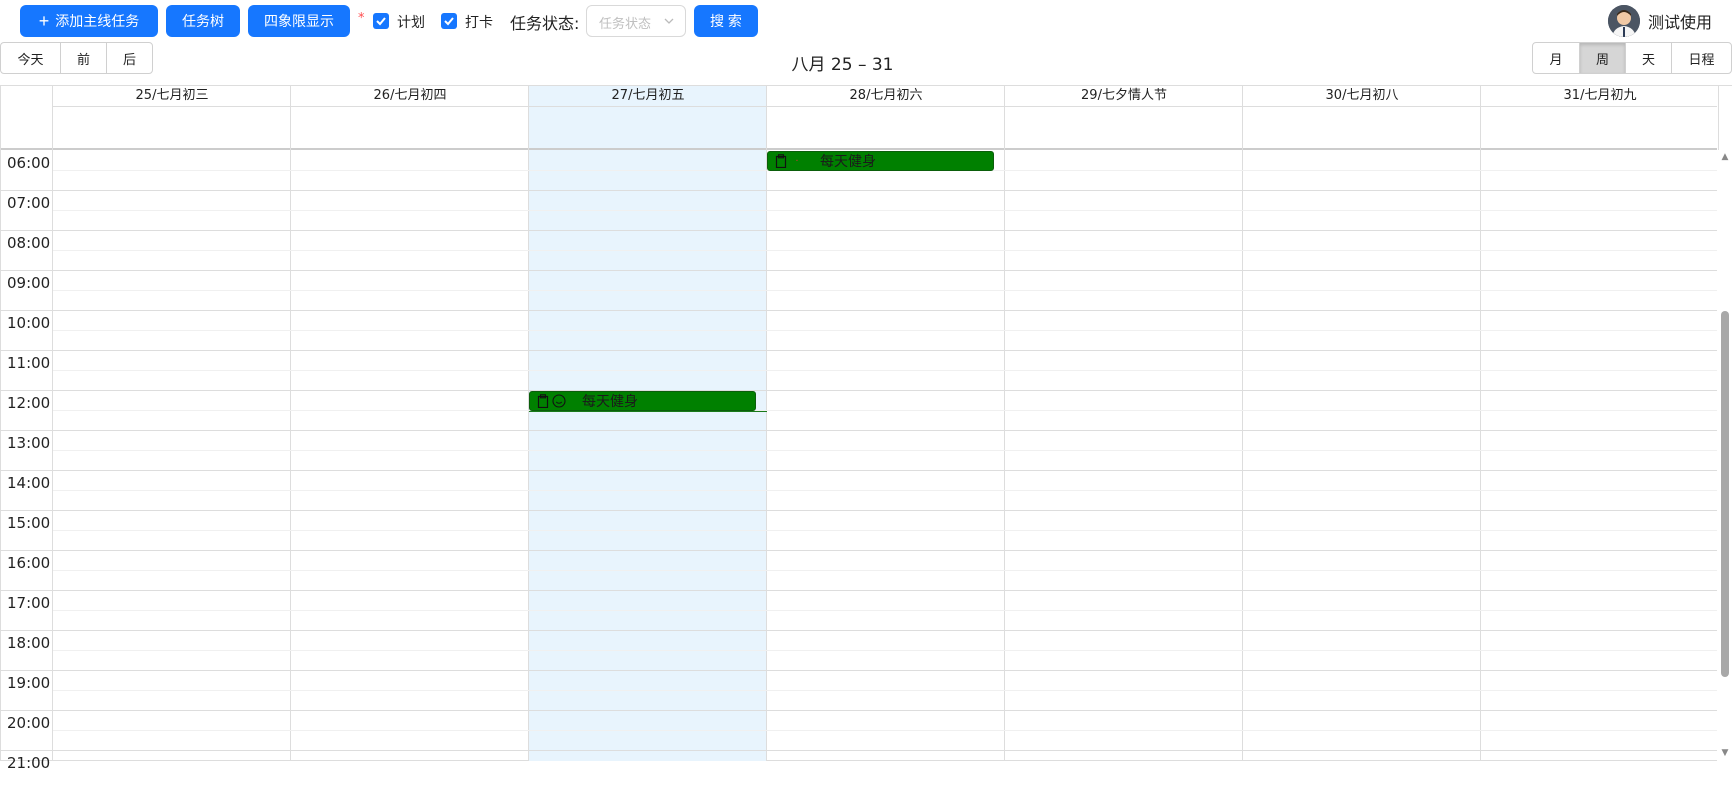  What do you see at coordinates (545, 23) in the screenshot?
I see `task-status-label: 任务状态:` at bounding box center [545, 23].